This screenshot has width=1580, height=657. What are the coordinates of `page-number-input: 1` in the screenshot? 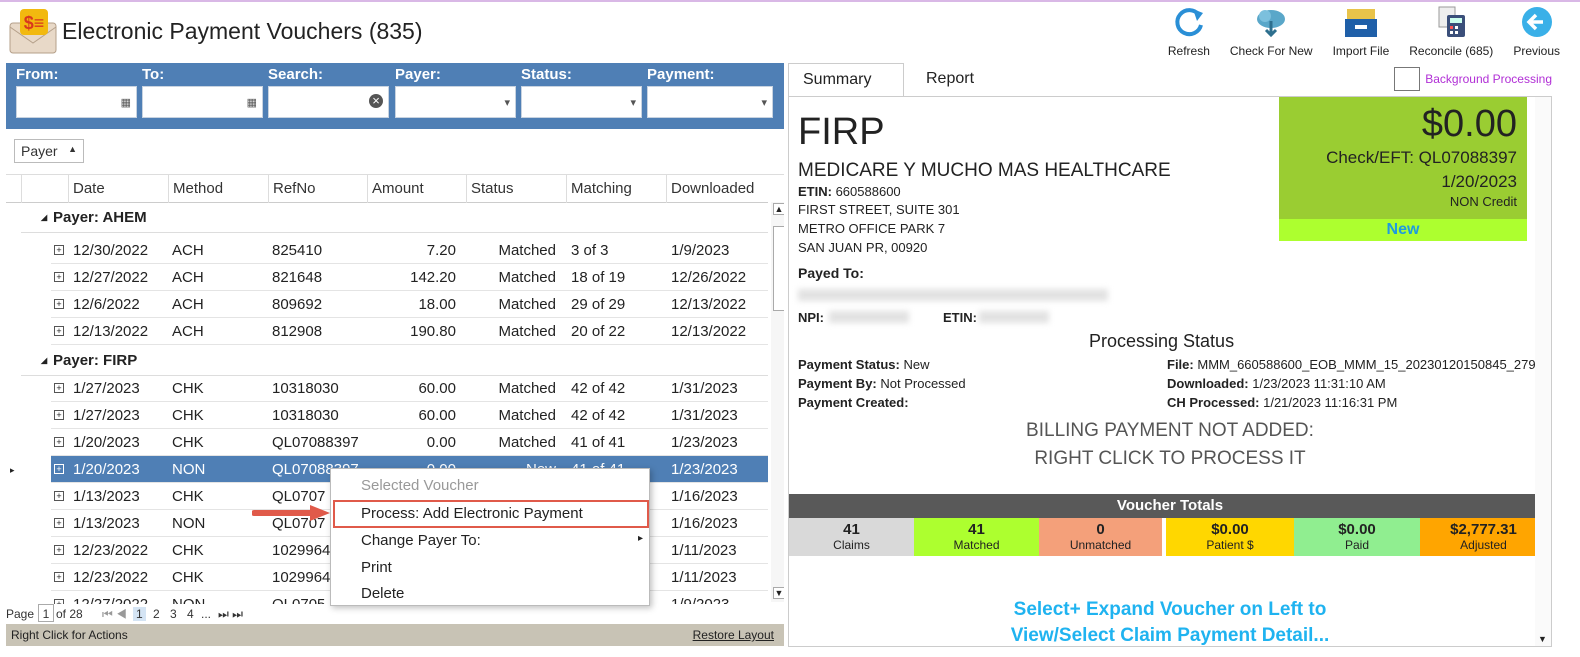 It's located at (46, 613).